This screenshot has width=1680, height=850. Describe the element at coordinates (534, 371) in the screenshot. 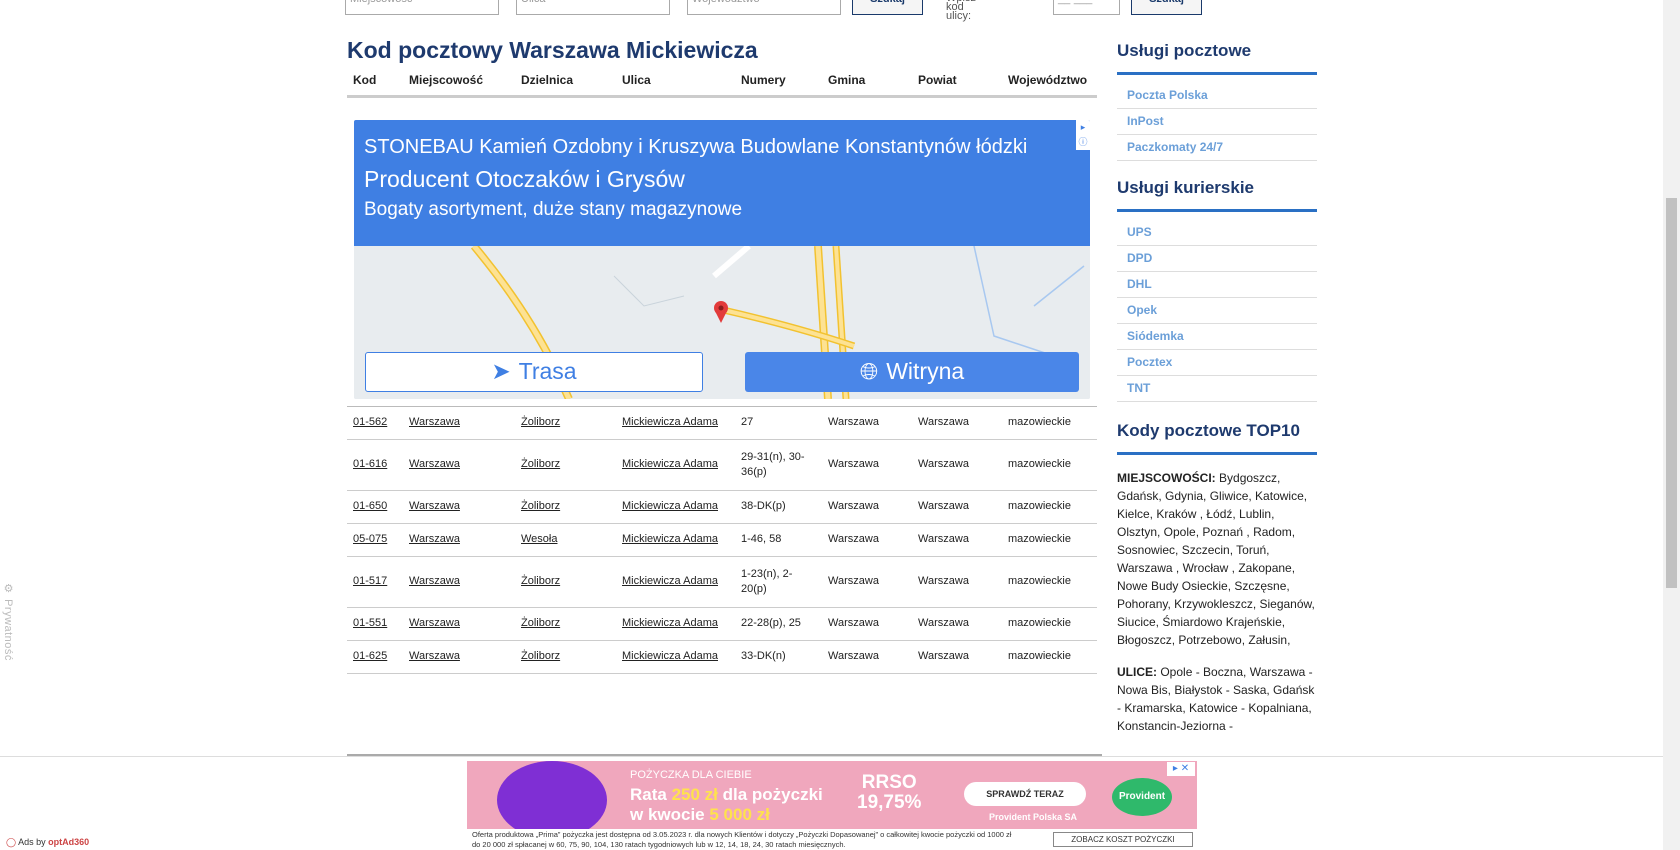

I see `route-button: ➤ Trasa` at that location.